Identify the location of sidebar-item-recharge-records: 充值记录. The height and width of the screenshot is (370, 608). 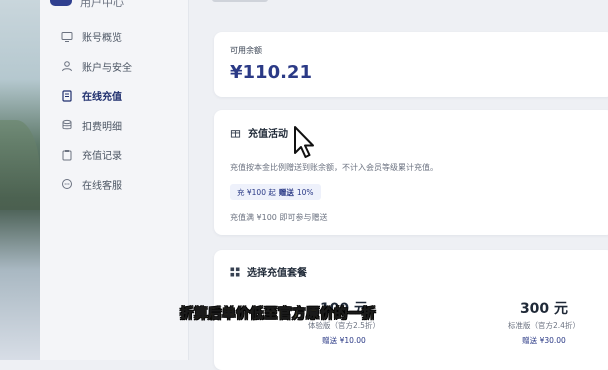
(114, 155).